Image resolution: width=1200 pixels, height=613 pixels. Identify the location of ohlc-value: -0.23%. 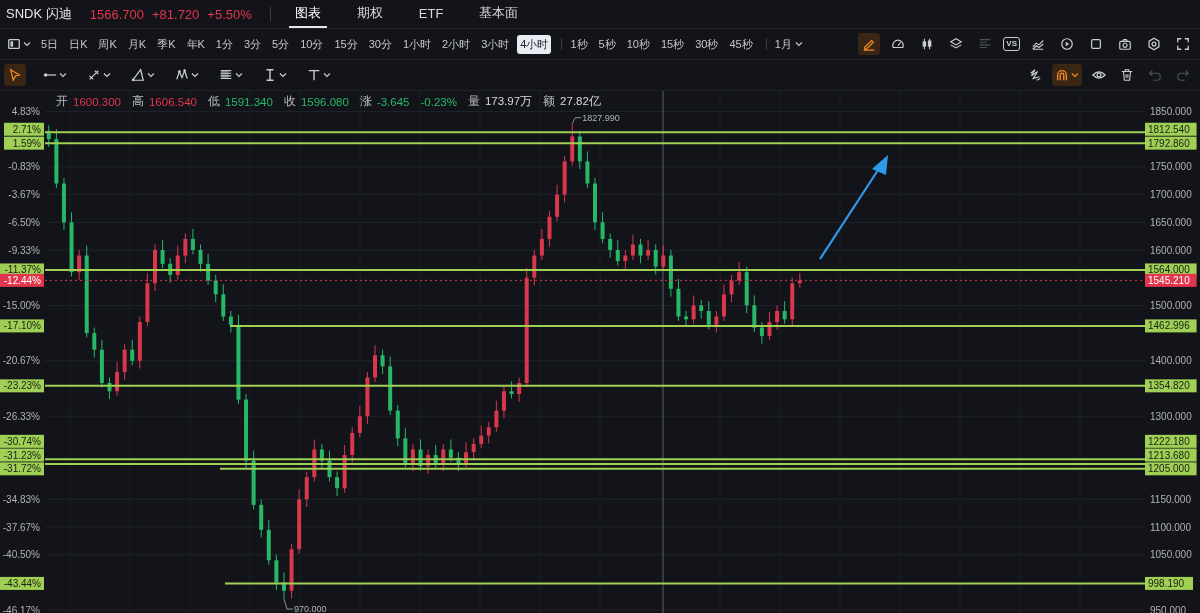
(438, 101).